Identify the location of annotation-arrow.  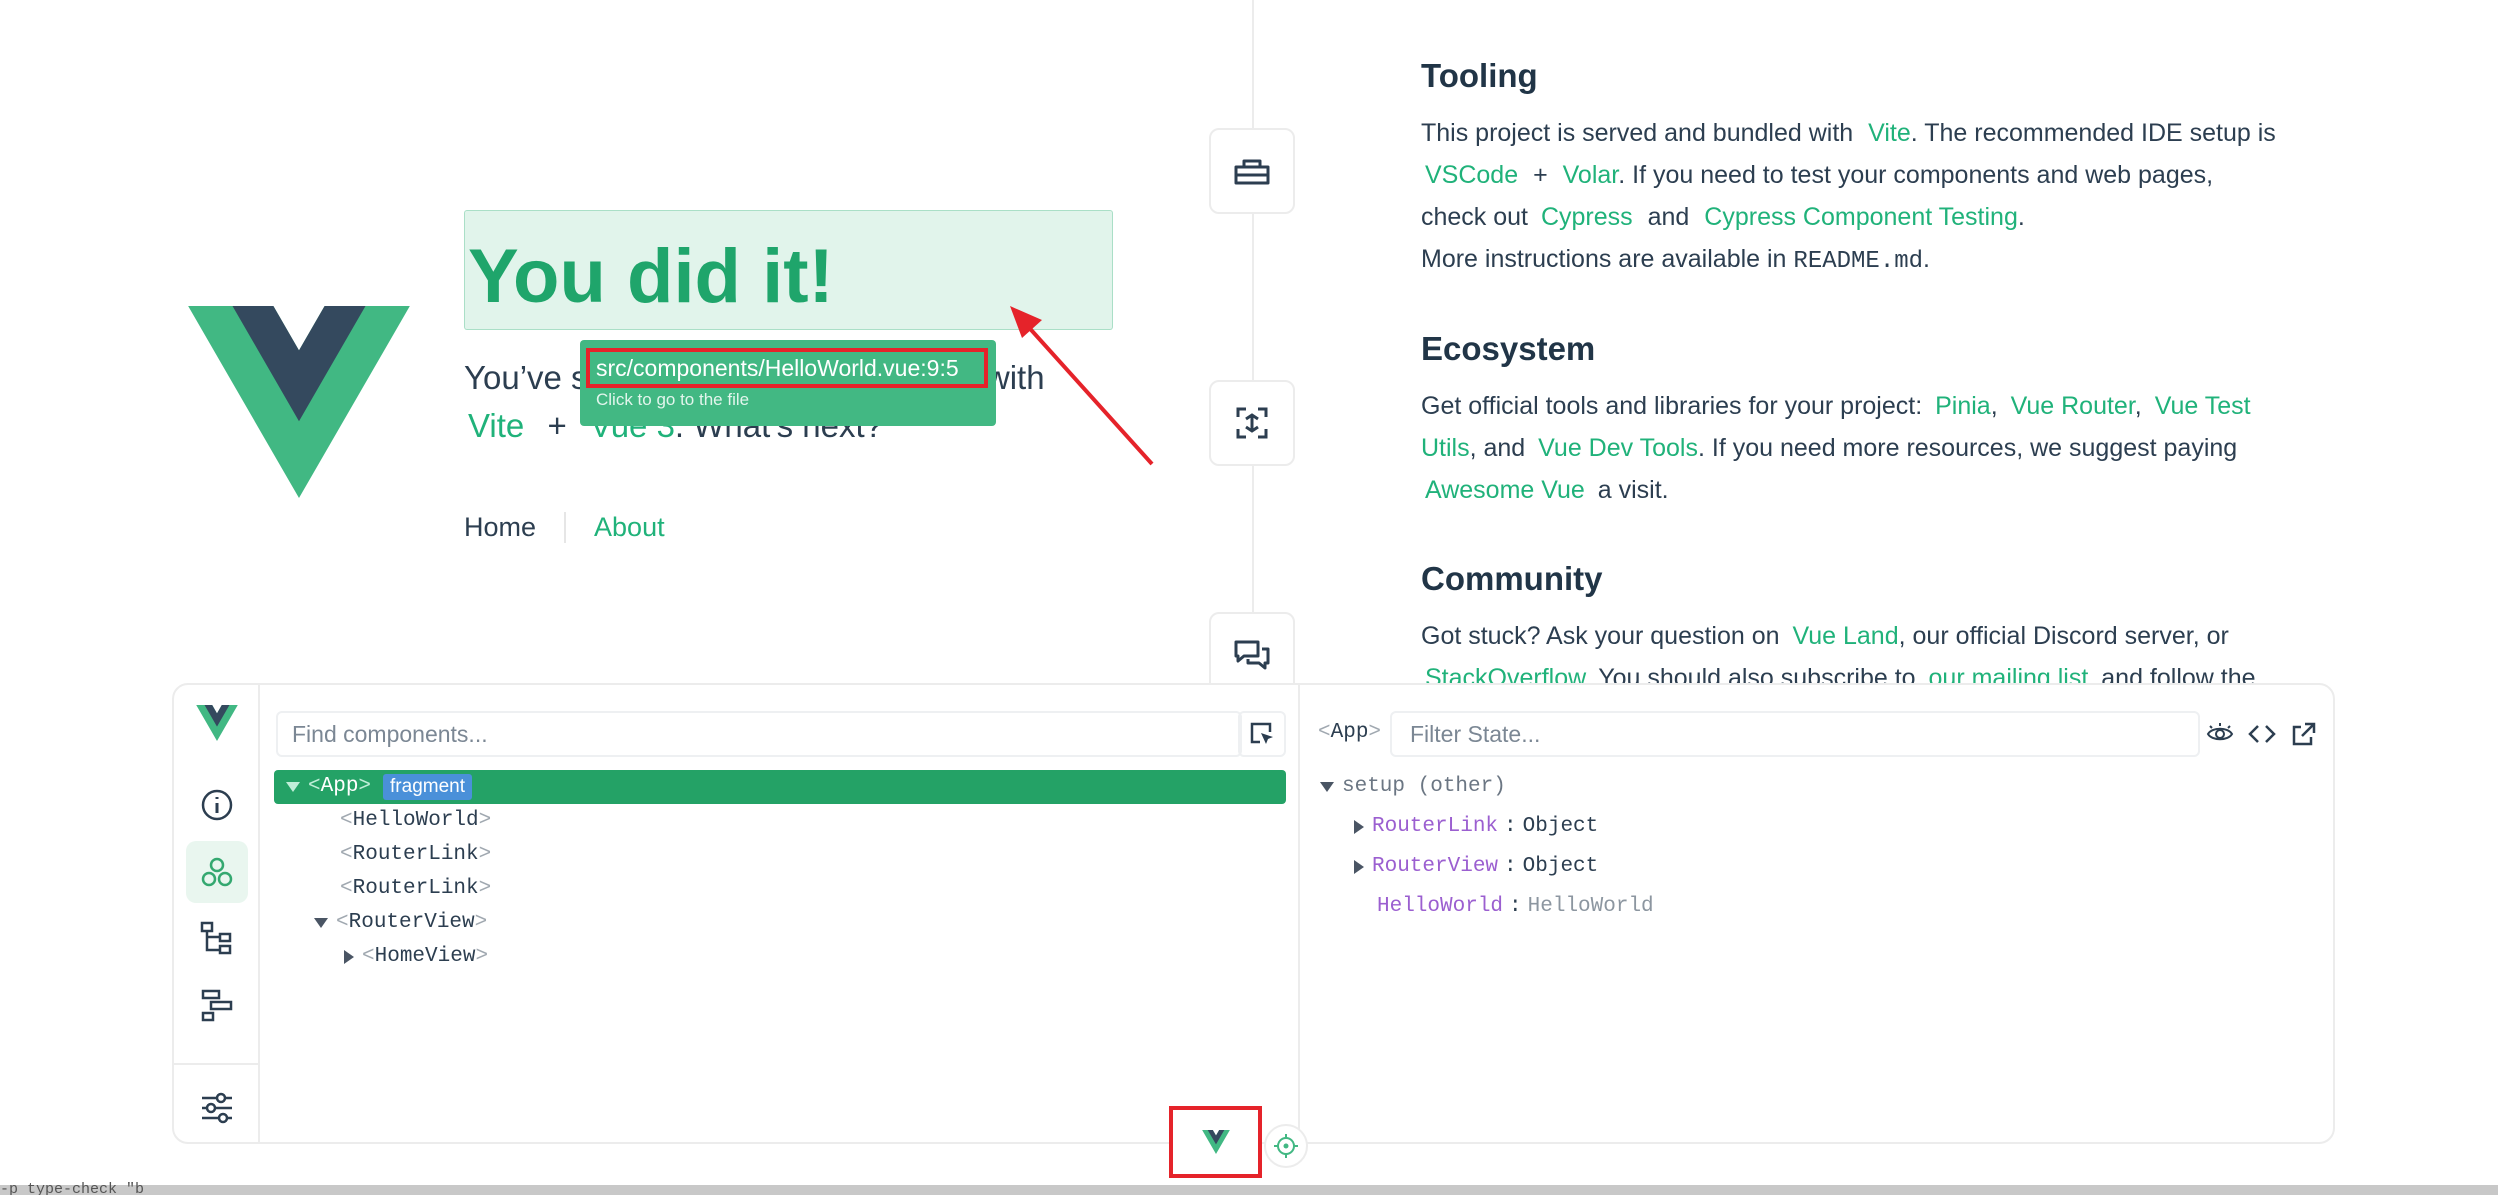
(1082, 386).